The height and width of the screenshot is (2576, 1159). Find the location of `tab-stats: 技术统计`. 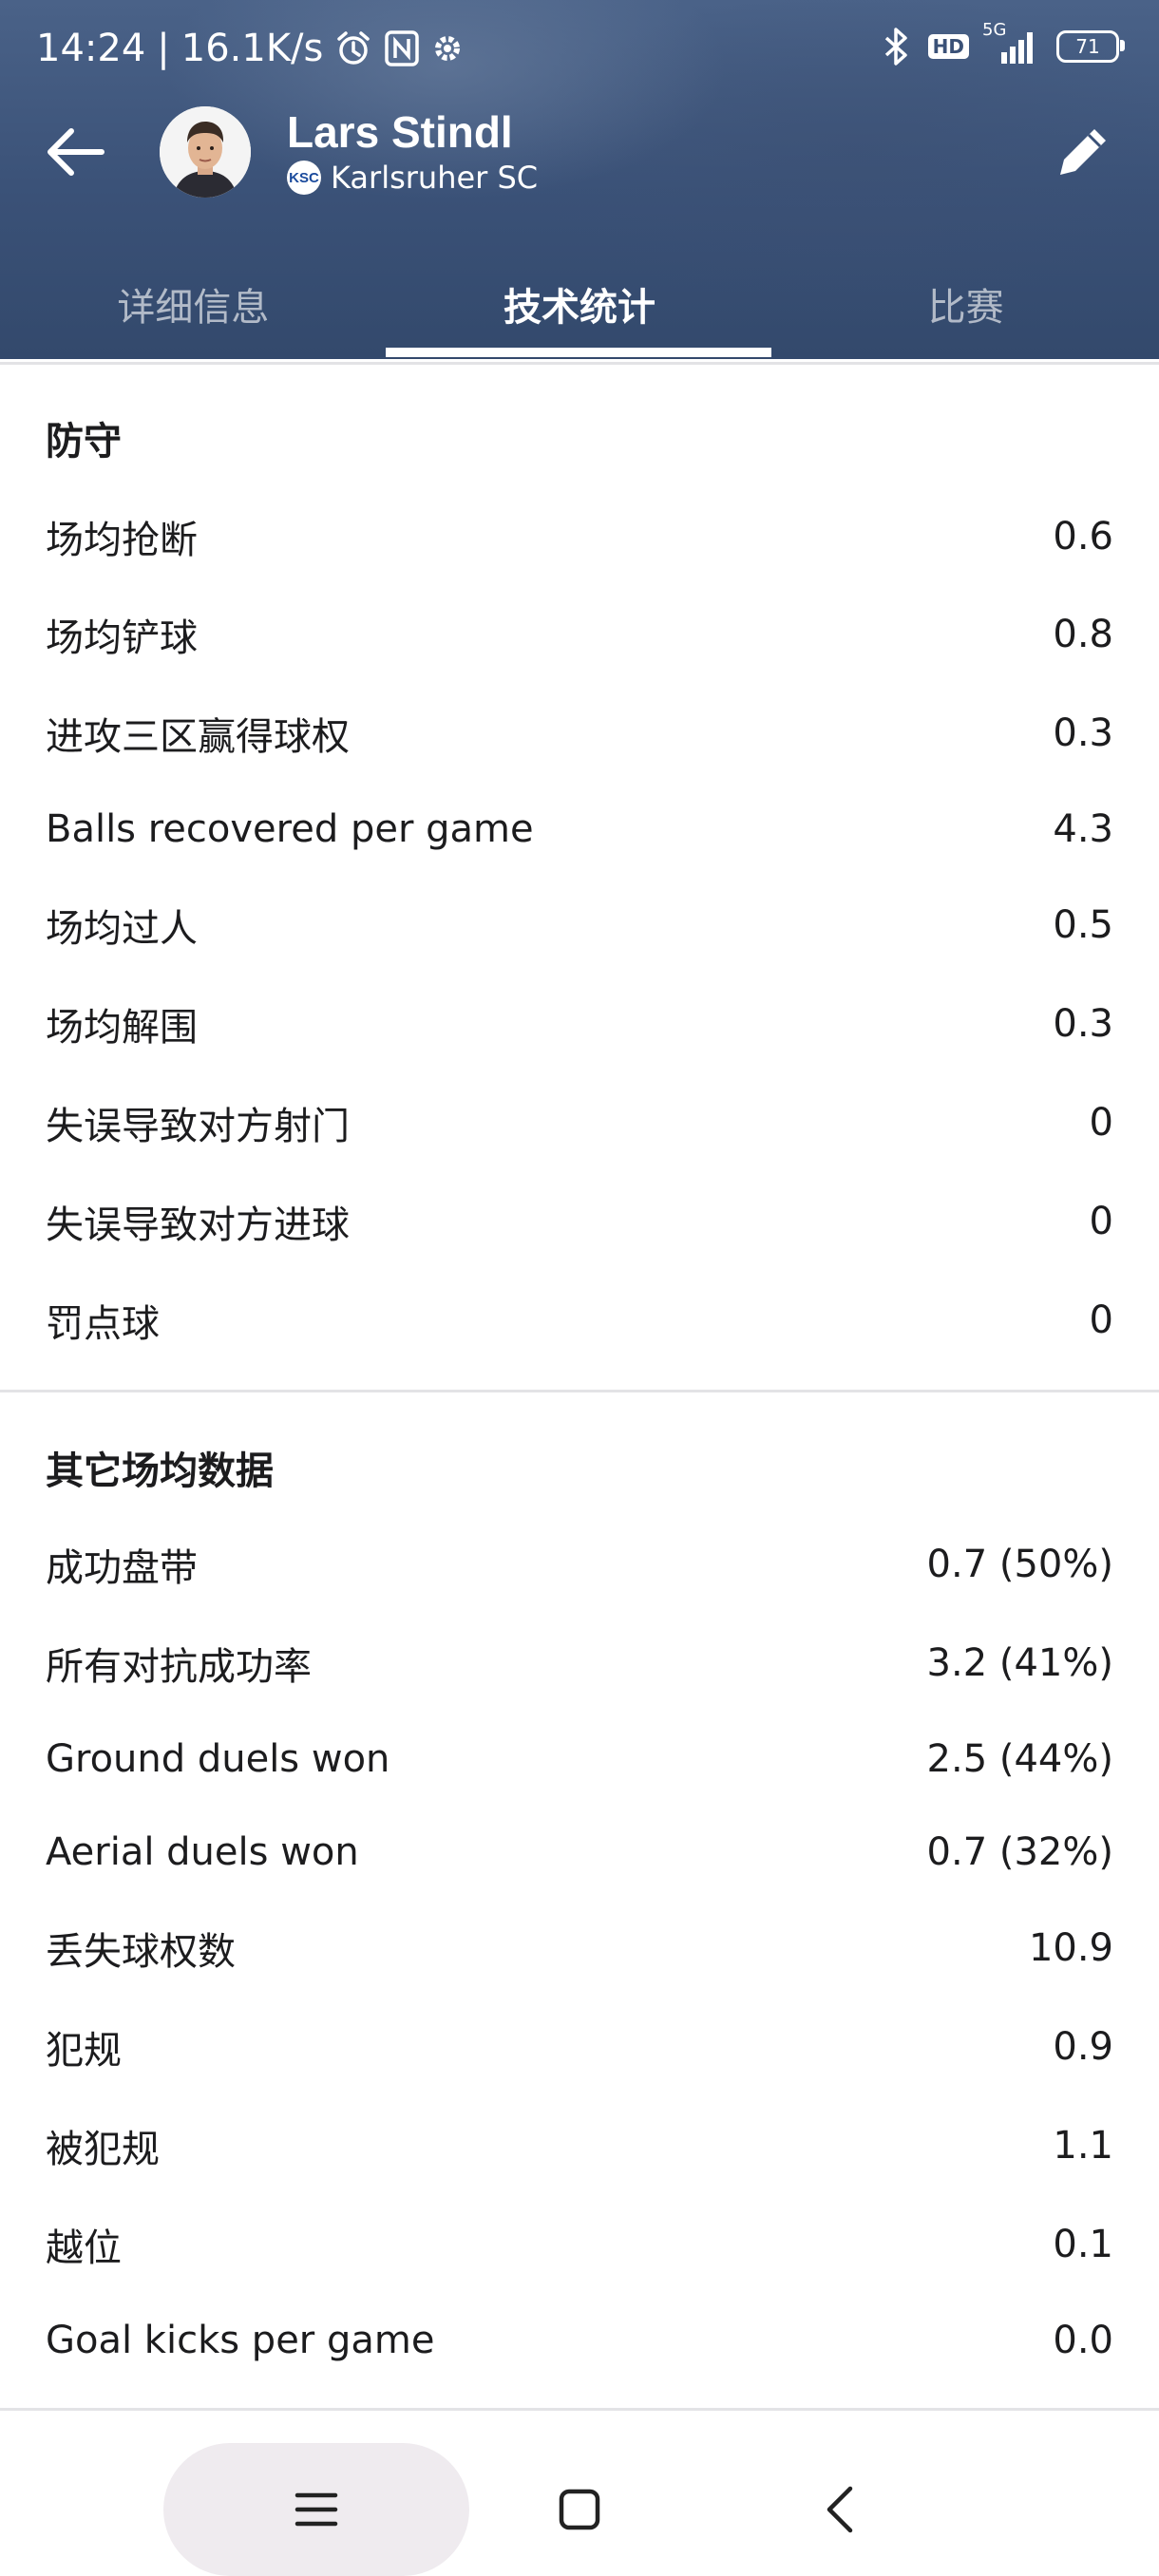

tab-stats: 技术统计 is located at coordinates (580, 304).